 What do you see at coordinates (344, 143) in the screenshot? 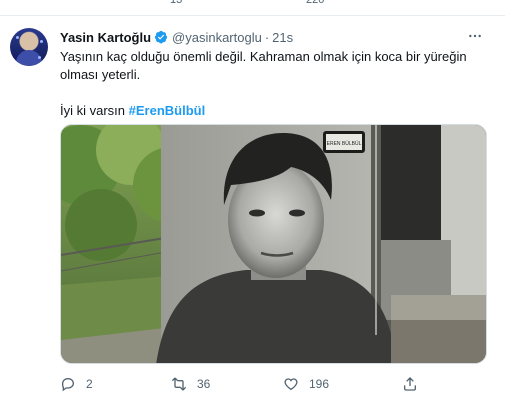
I see `mural-sign-text: EREN BÜLBÜL` at bounding box center [344, 143].